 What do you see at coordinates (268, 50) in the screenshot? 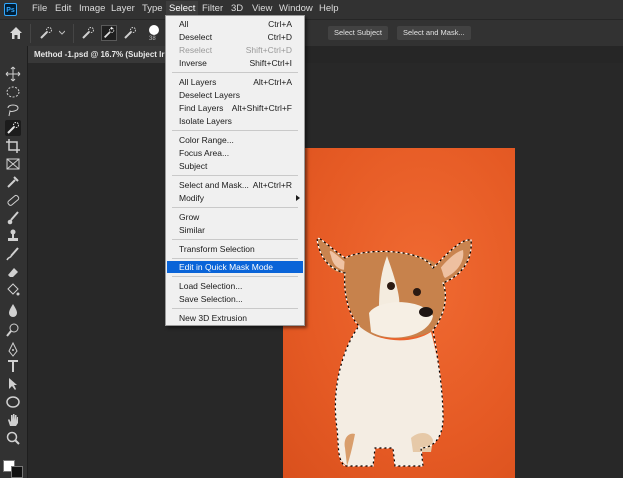
I see `menu-item-shortcut: Shift+Ctrl+D` at bounding box center [268, 50].